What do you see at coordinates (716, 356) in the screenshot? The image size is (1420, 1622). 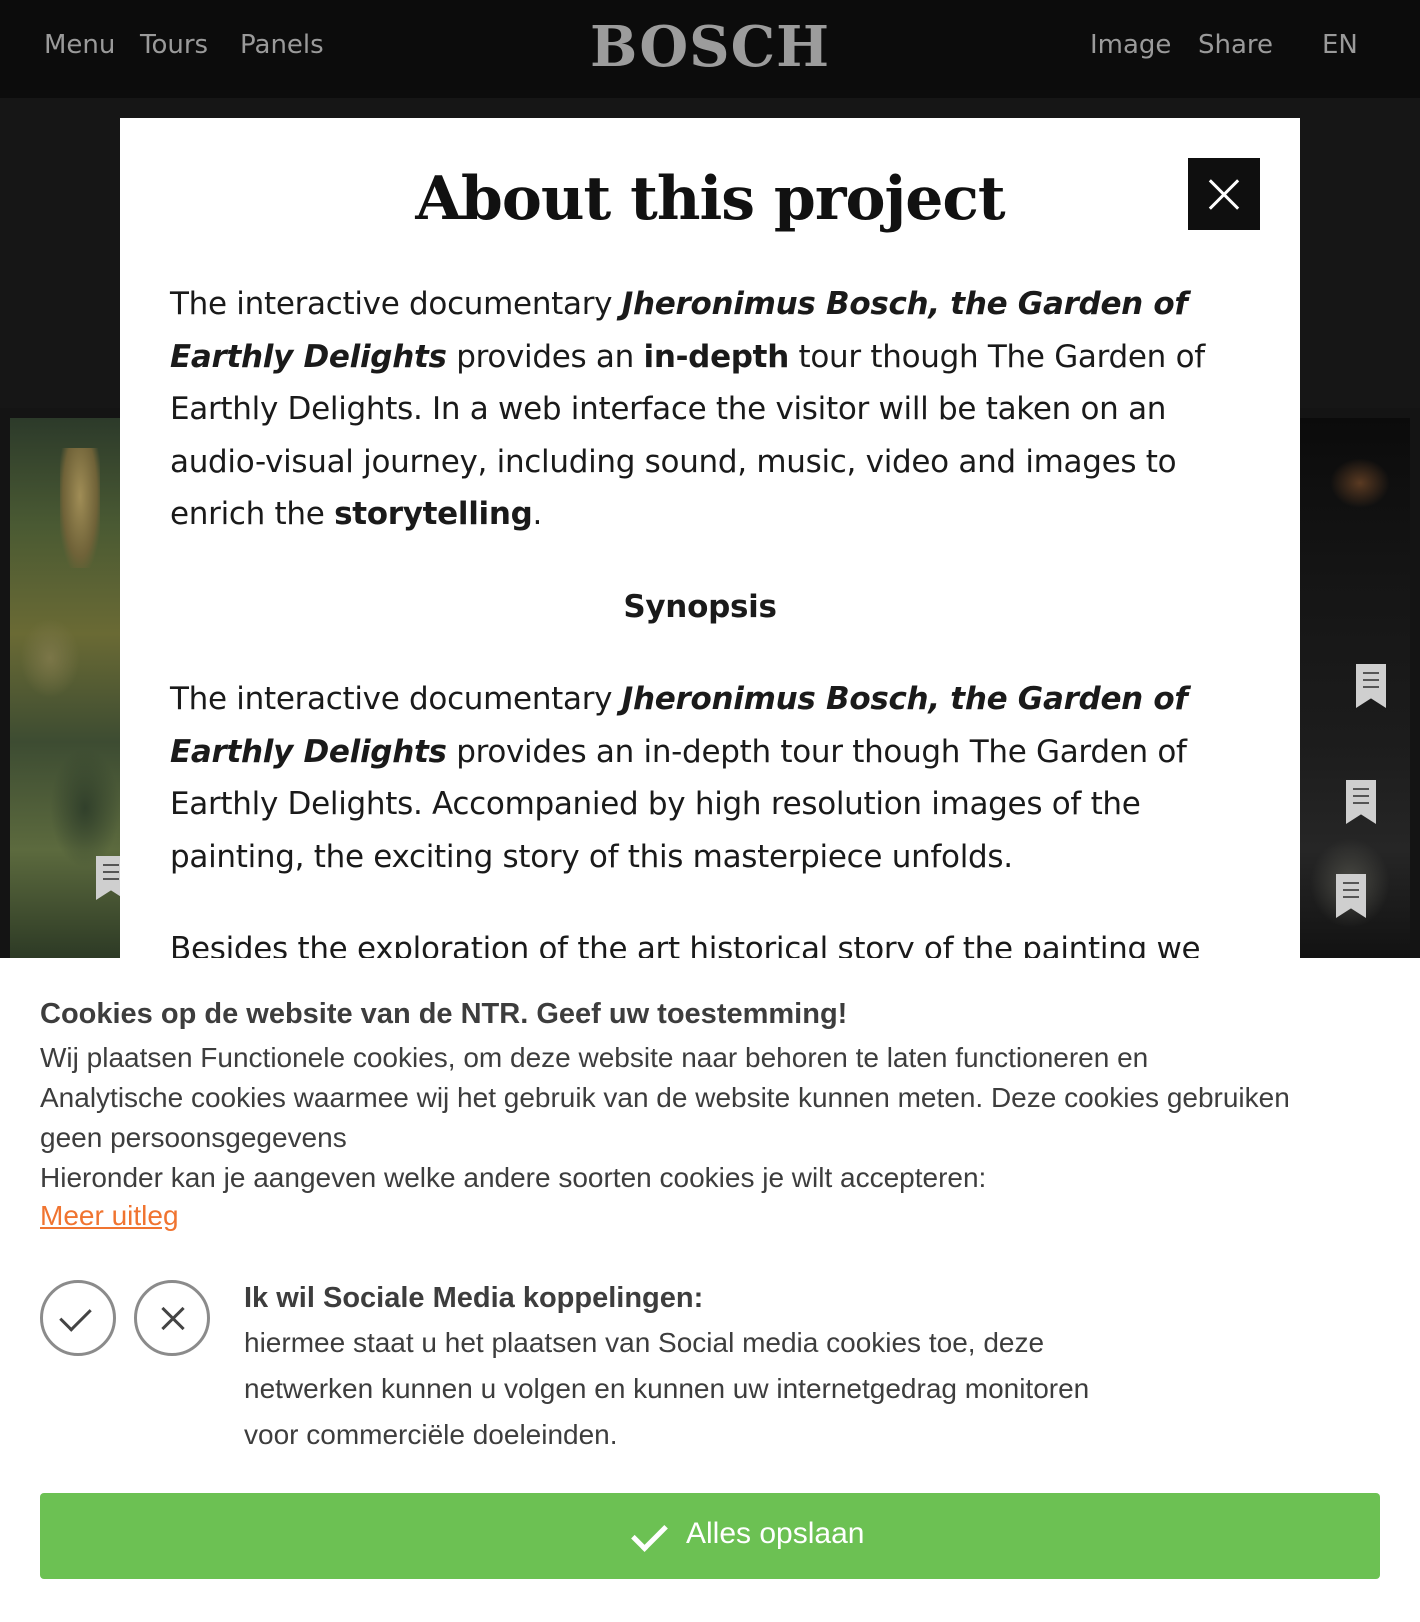 I see `emphasis: in-depth` at bounding box center [716, 356].